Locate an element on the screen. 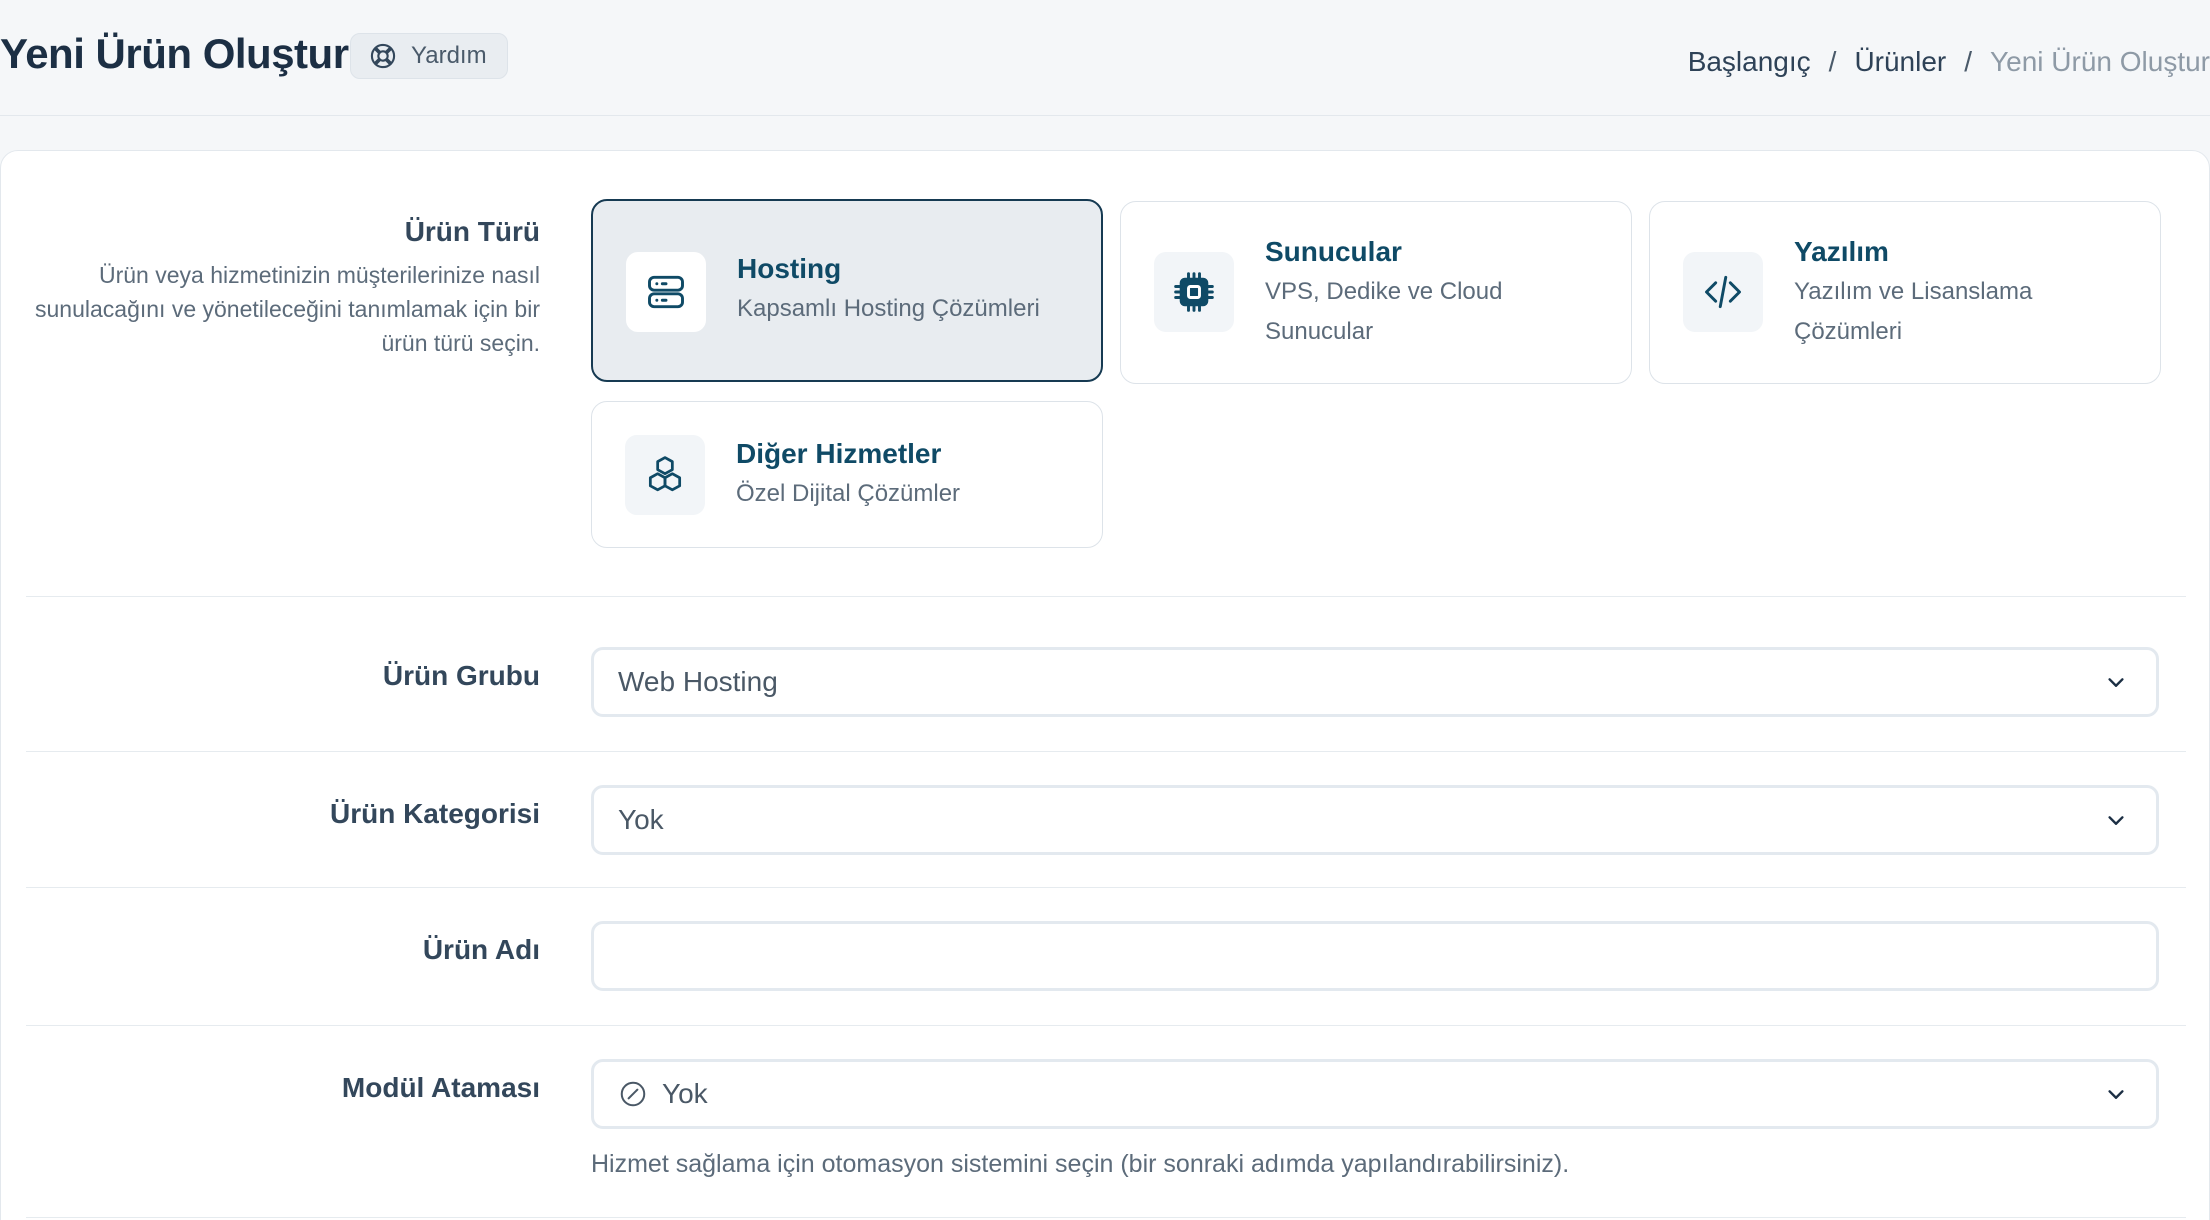 Image resolution: width=2210 pixels, height=1220 pixels. product-type-hosting: Hosting Kapsamlı Hosting Çözümleri is located at coordinates (847, 290).